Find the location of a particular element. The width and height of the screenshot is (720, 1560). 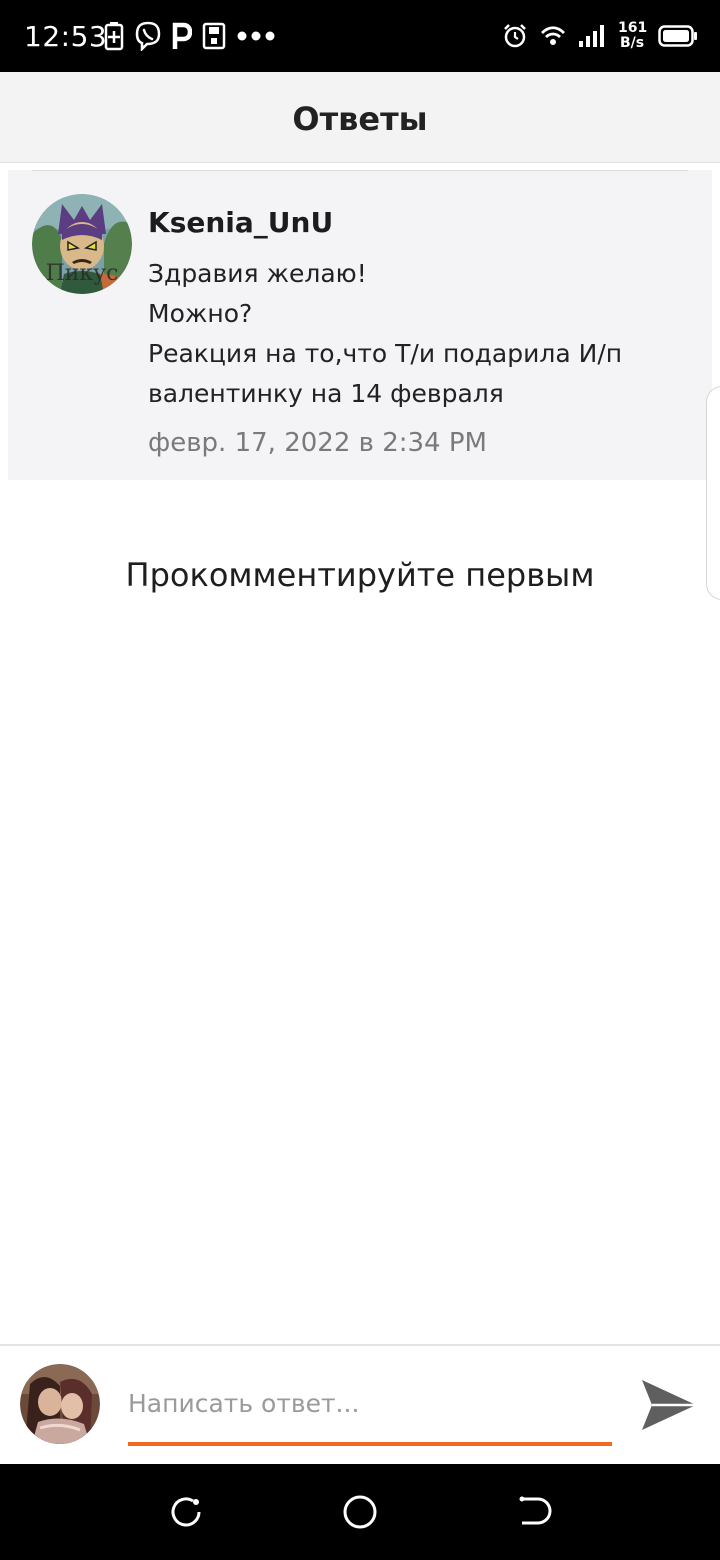

recents-icon is located at coordinates (535, 1510).